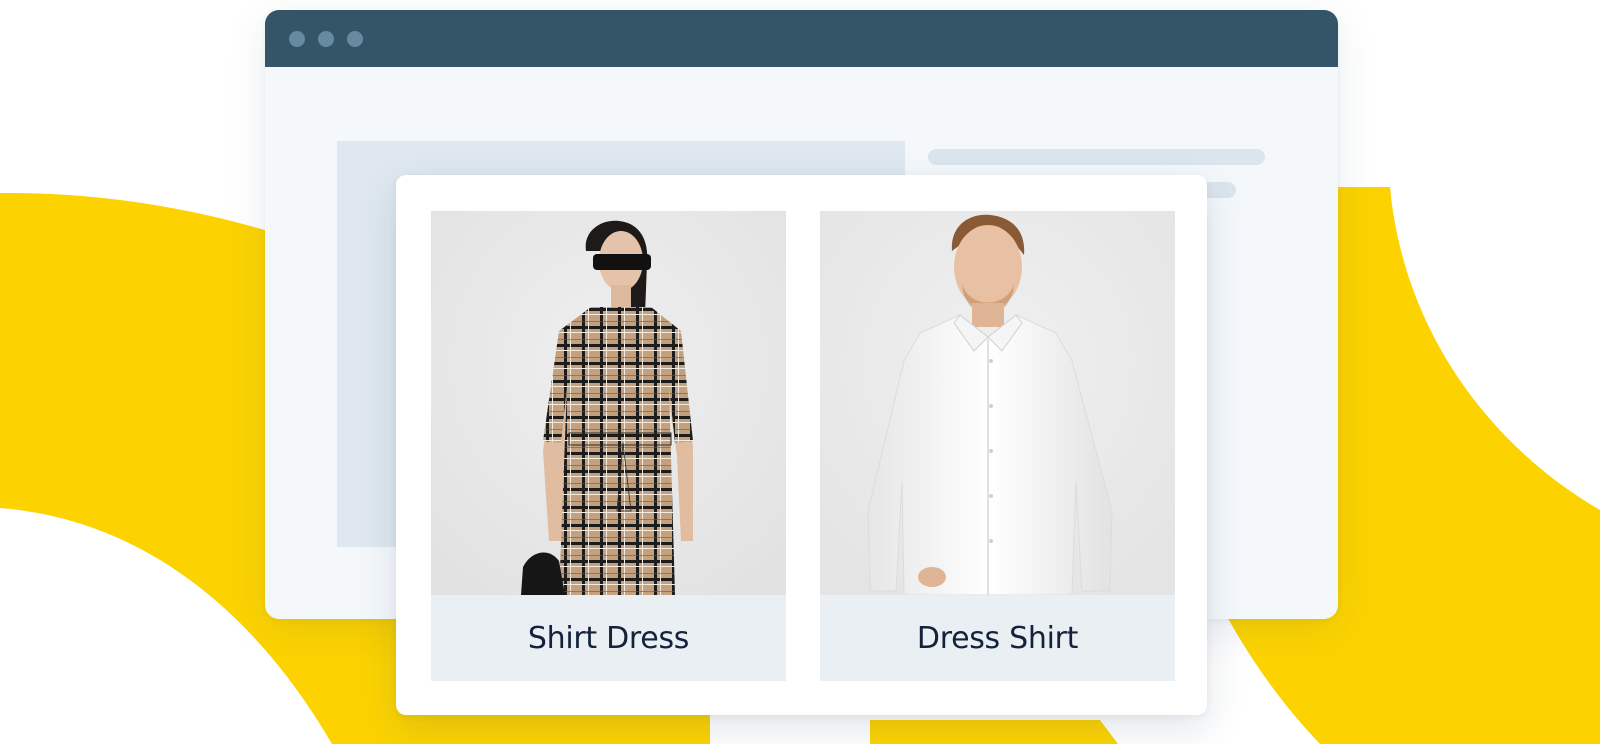 This screenshot has width=1600, height=744. I want to click on product-tile-shirt-dress: Shirt Dress, so click(608, 446).